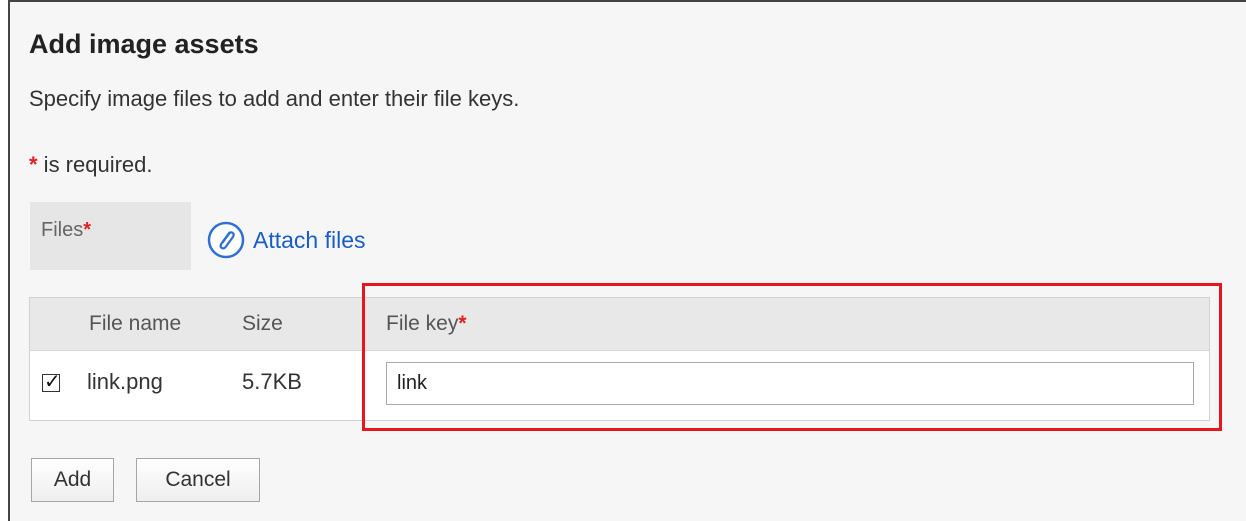 The width and height of the screenshot is (1246, 521). Describe the element at coordinates (422, 323) in the screenshot. I see `file-key-header-text: File key` at that location.